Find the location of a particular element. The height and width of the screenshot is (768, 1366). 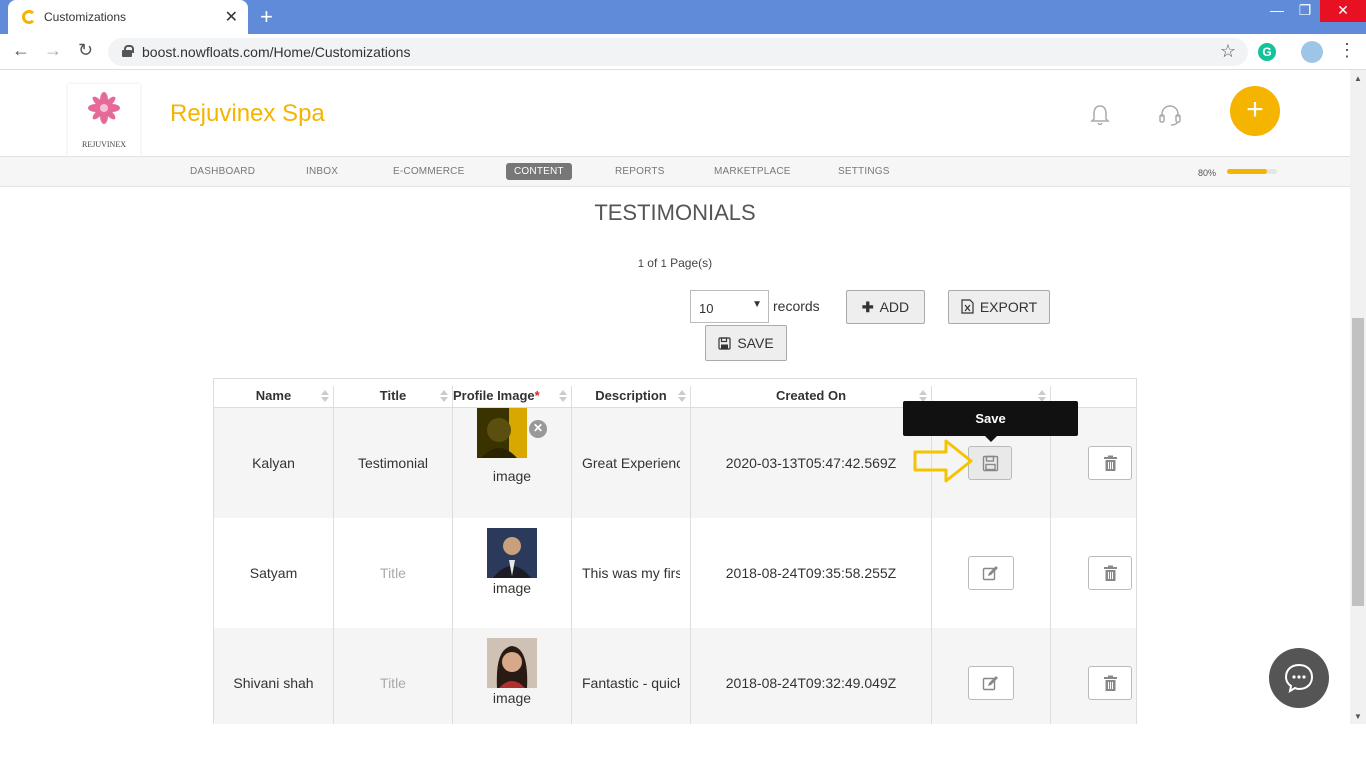

excel-file-icon is located at coordinates (967, 306).